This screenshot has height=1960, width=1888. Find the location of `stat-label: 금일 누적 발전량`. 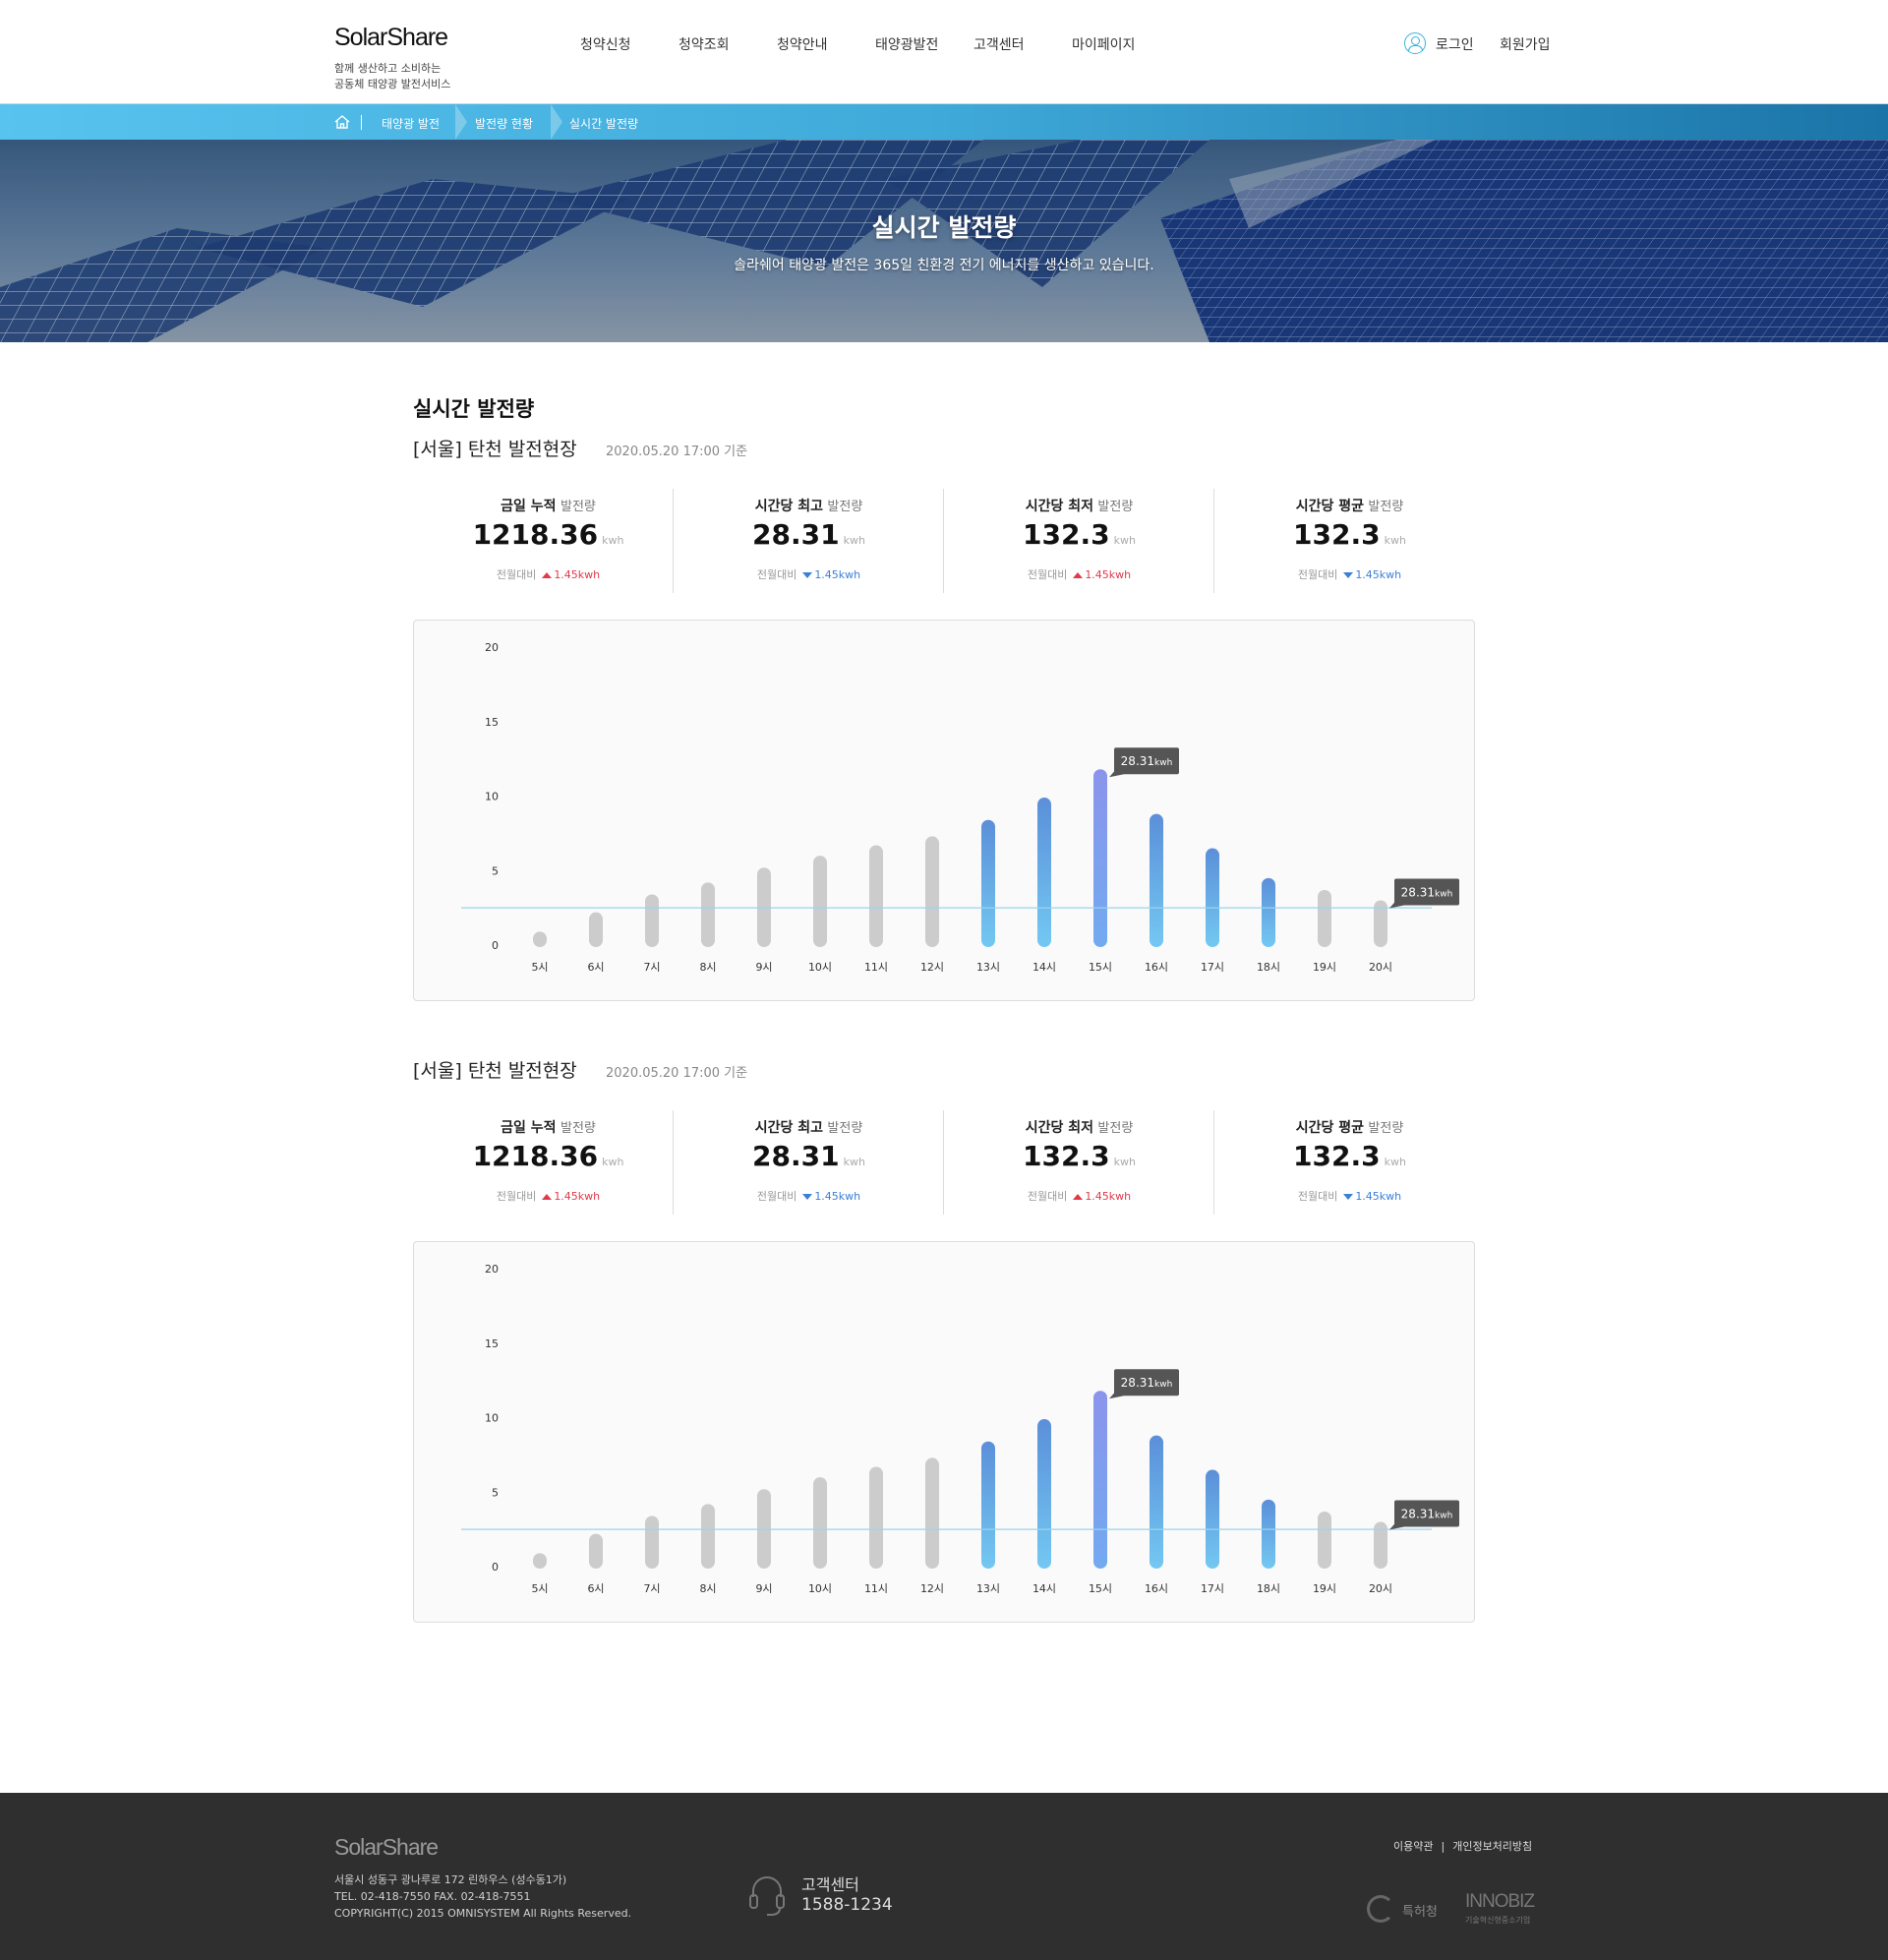

stat-label: 금일 누적 발전량 is located at coordinates (548, 506).